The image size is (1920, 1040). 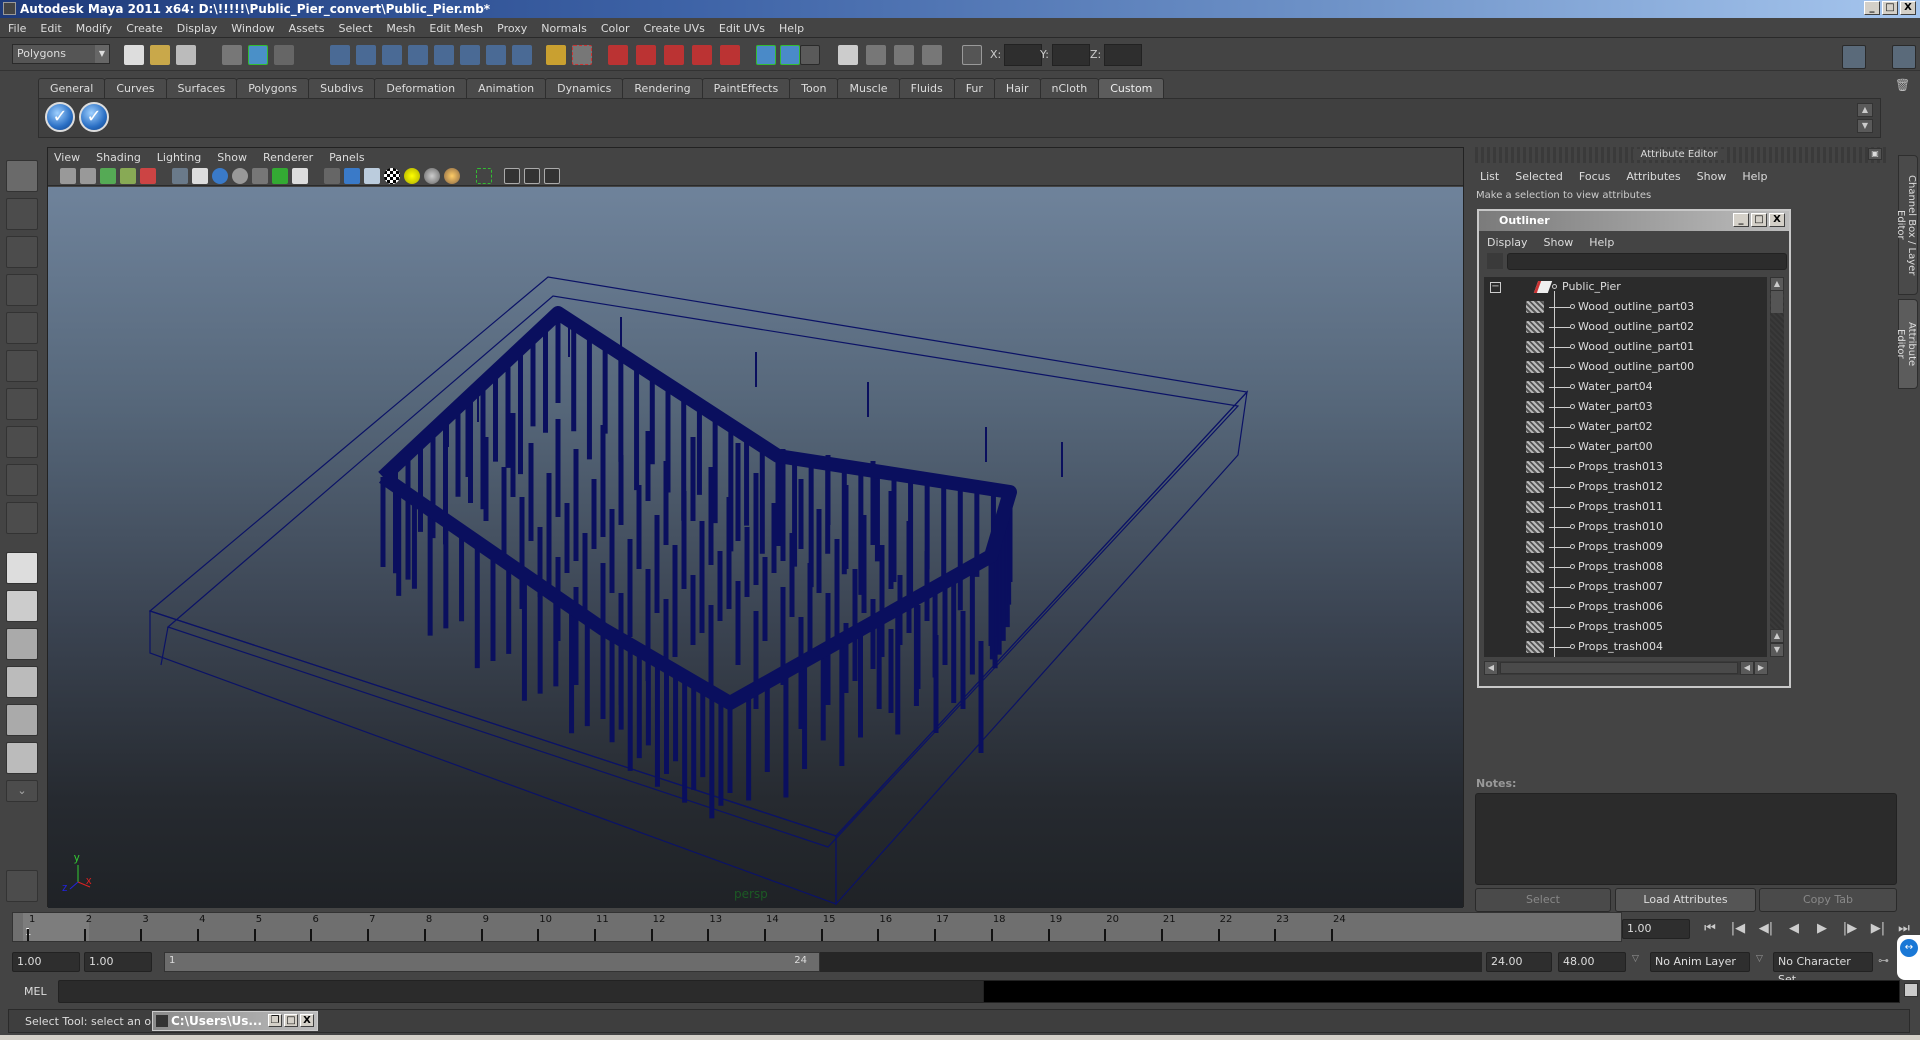 I want to click on viewport-menu-view: View, so click(x=67, y=157).